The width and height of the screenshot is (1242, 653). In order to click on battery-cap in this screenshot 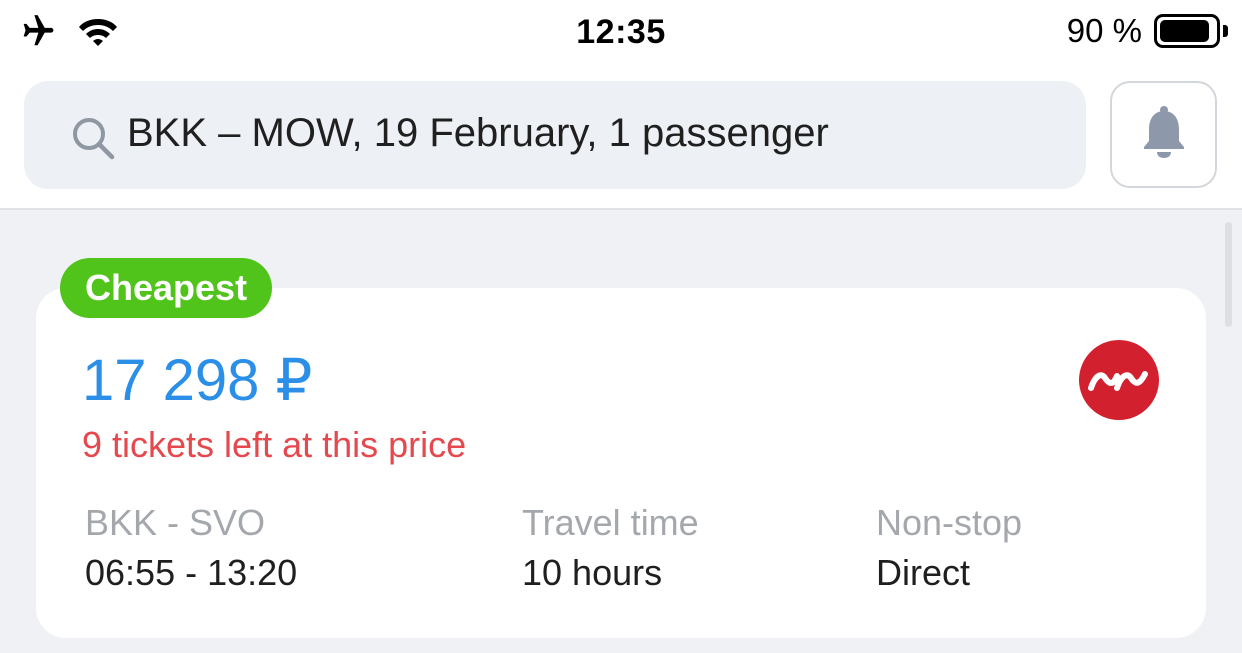, I will do `click(1225, 31)`.